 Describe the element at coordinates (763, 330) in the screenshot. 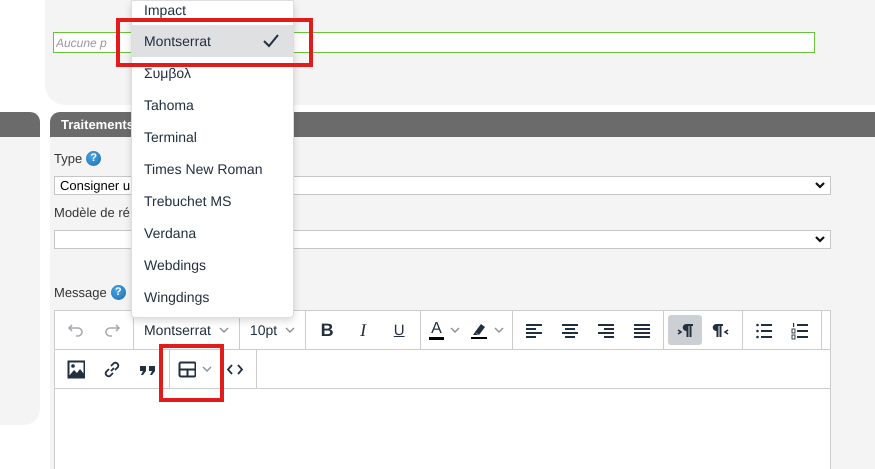

I see `bullet-list-icon` at that location.